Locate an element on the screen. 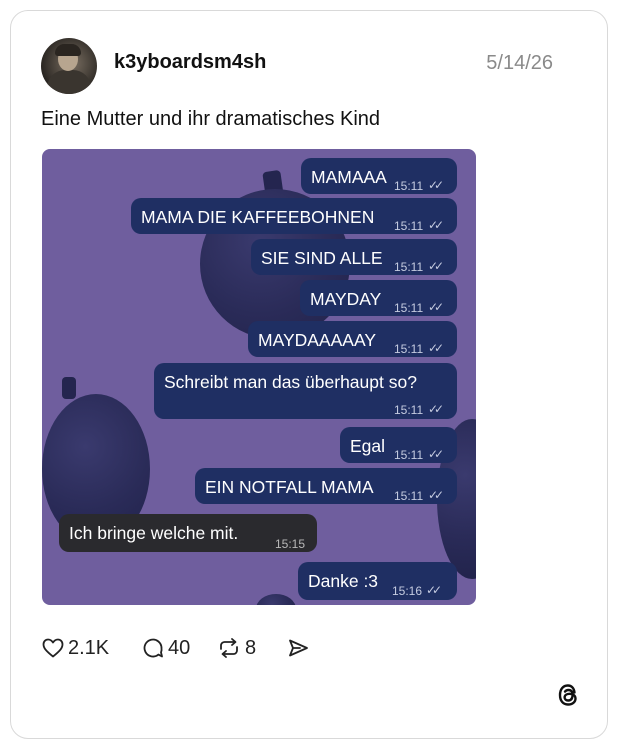  message-text: MAMAAA is located at coordinates (349, 177).